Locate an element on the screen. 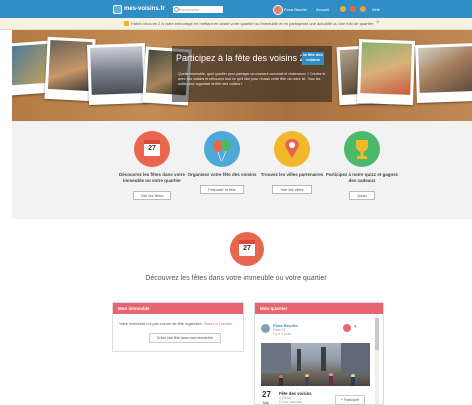 The height and width of the screenshot is (405, 472). info-icon is located at coordinates (126, 23).